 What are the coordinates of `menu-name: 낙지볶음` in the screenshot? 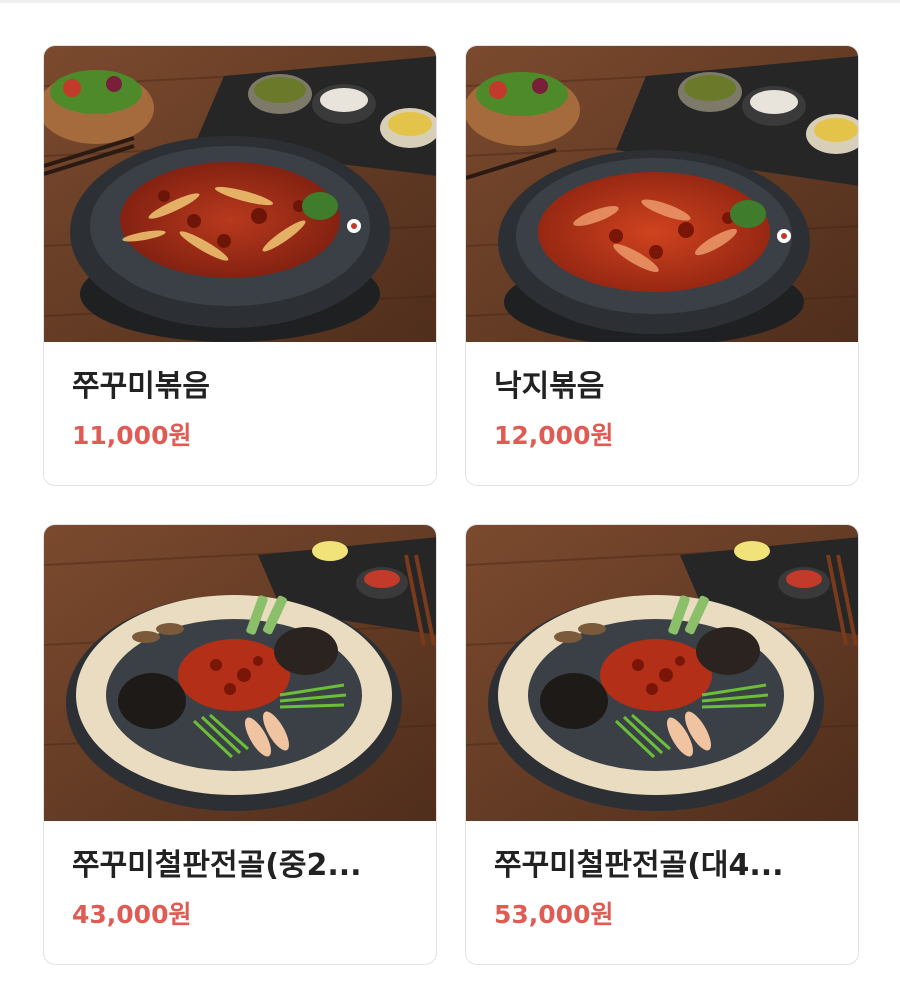 It's located at (549, 386).